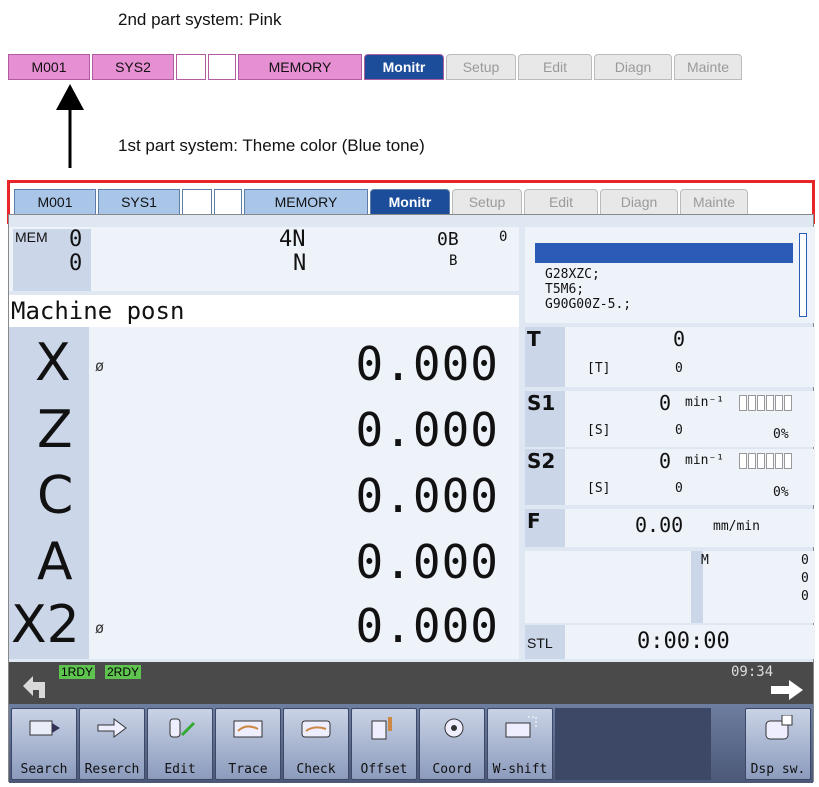  Describe the element at coordinates (55, 202) in the screenshot. I see `blue-mode: M001` at that location.